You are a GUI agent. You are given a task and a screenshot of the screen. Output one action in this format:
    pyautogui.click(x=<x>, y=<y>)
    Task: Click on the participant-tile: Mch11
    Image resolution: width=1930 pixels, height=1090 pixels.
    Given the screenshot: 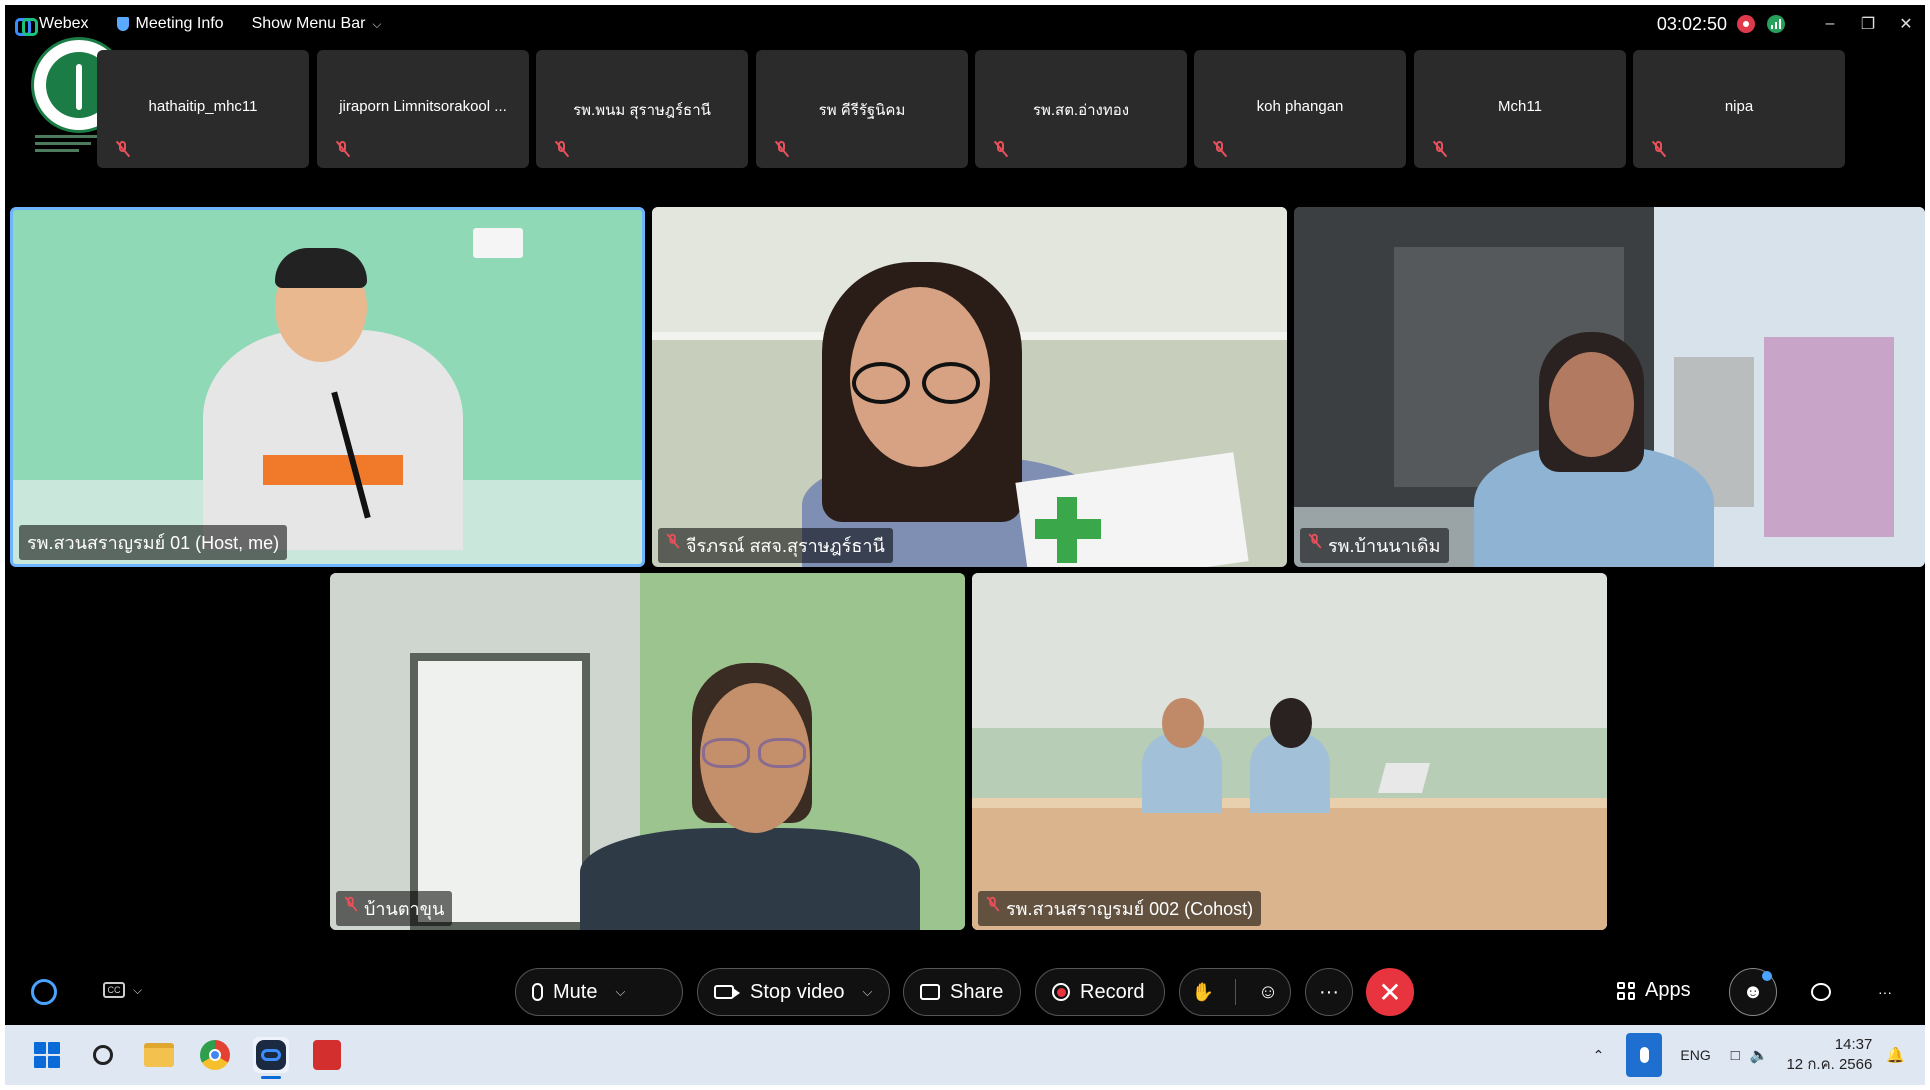 What is the action you would take?
    pyautogui.click(x=1520, y=109)
    